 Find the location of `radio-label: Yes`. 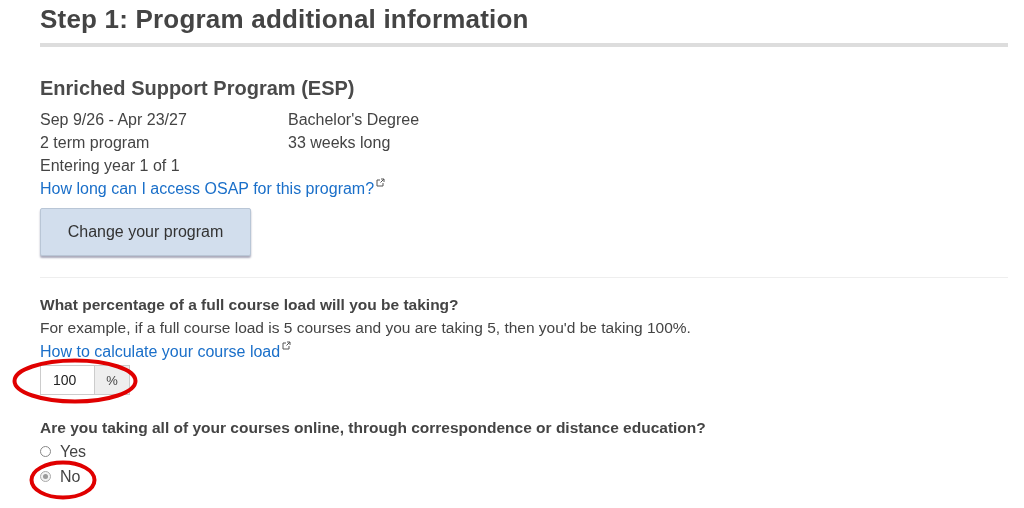

radio-label: Yes is located at coordinates (73, 451).